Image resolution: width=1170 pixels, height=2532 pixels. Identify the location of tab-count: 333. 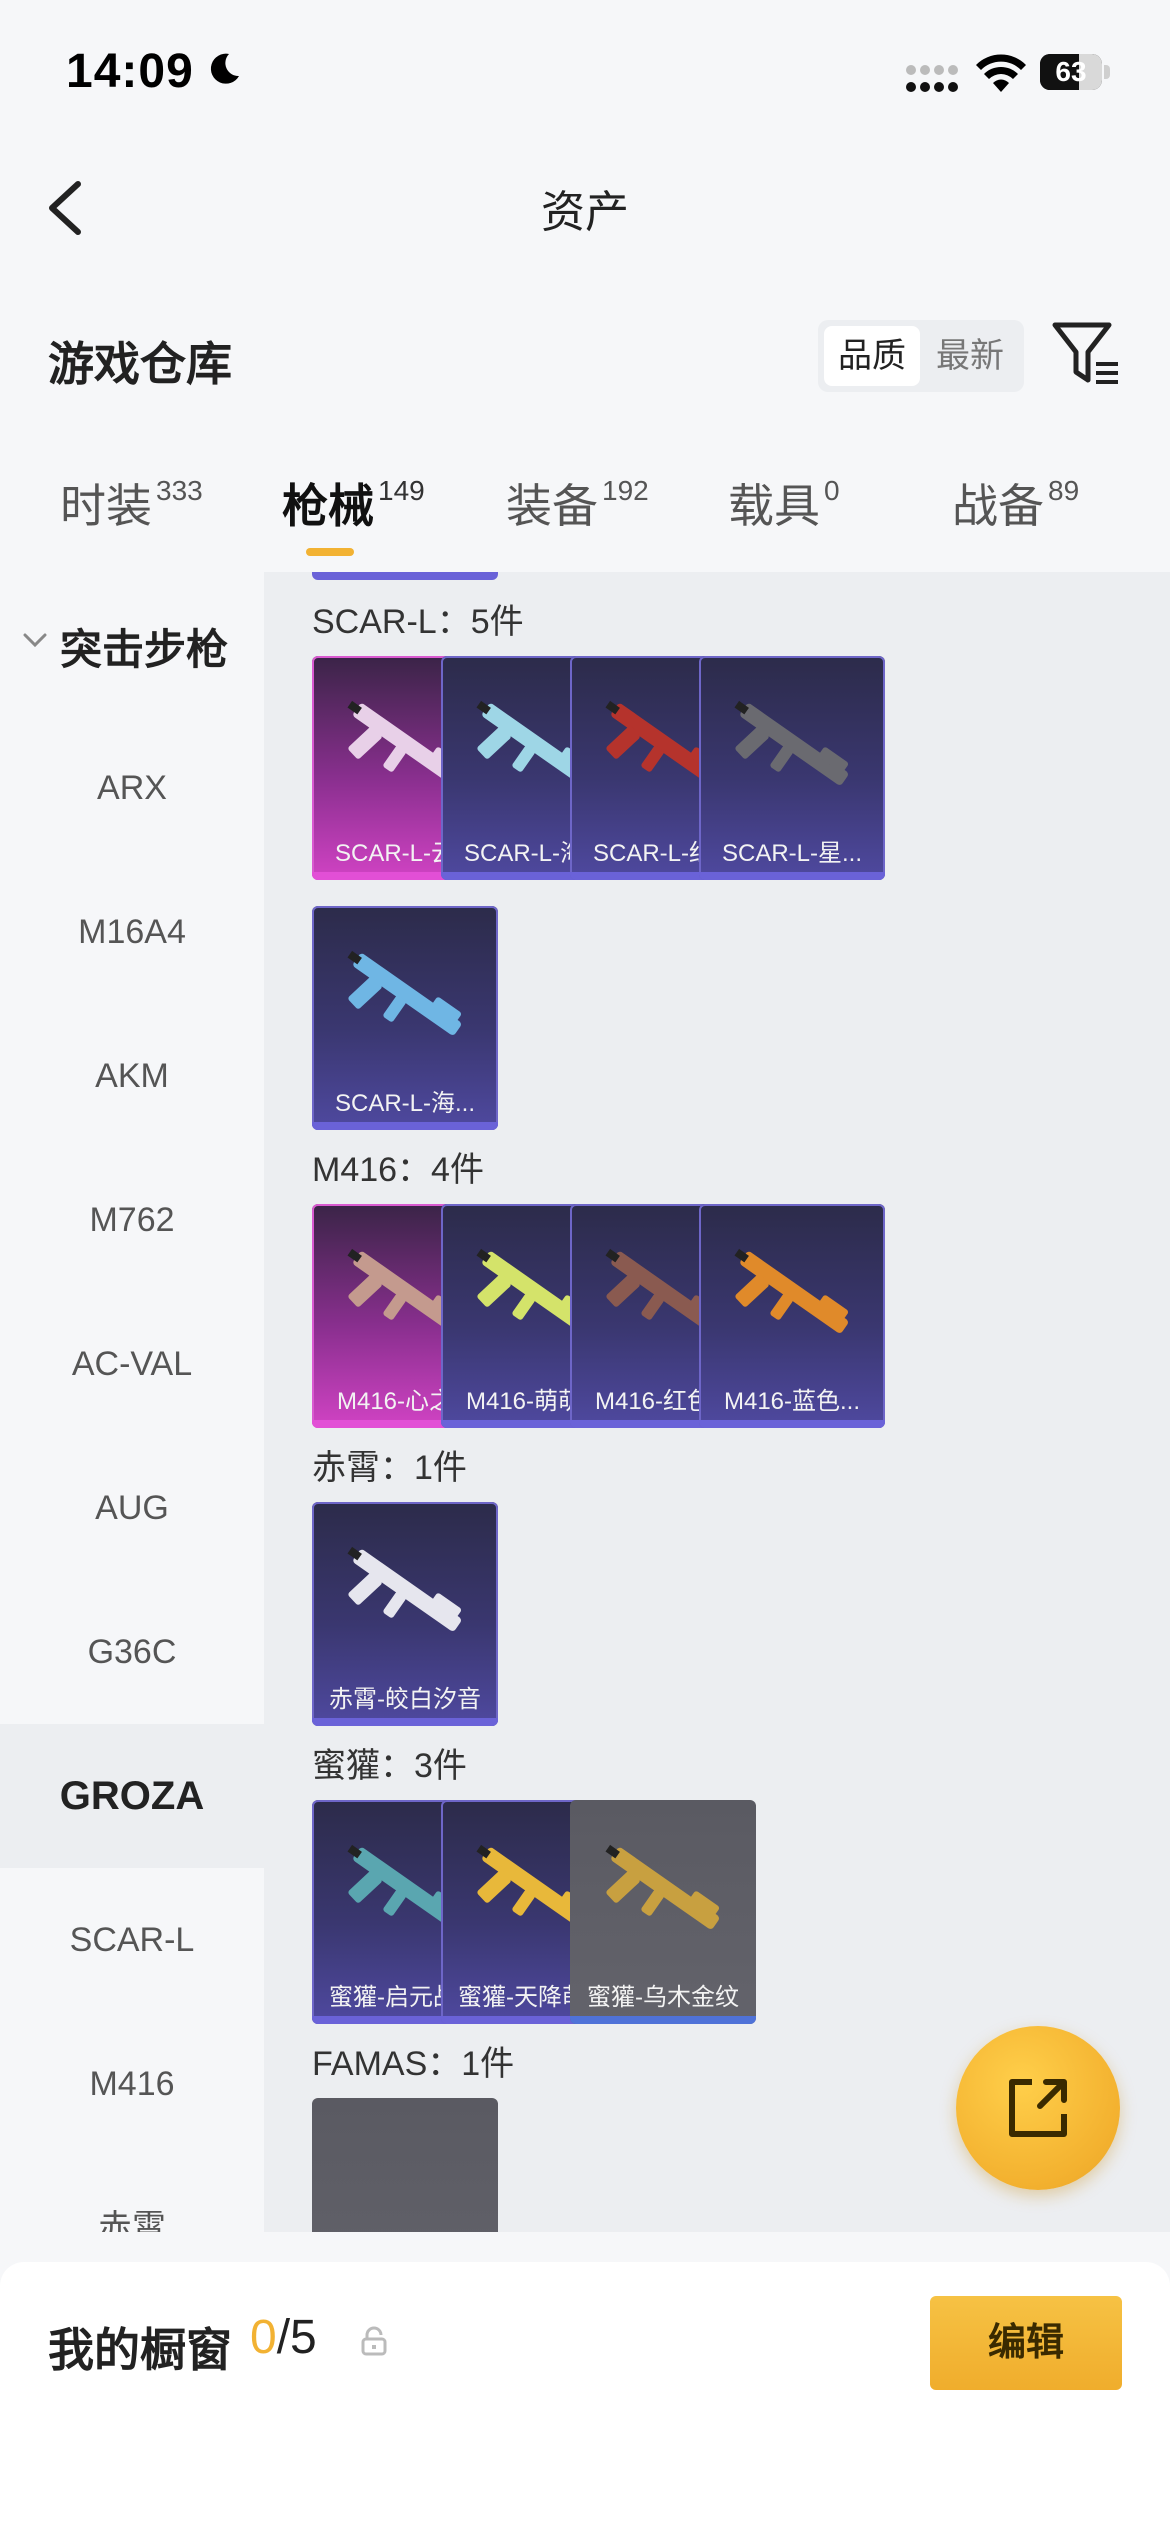
(179, 490).